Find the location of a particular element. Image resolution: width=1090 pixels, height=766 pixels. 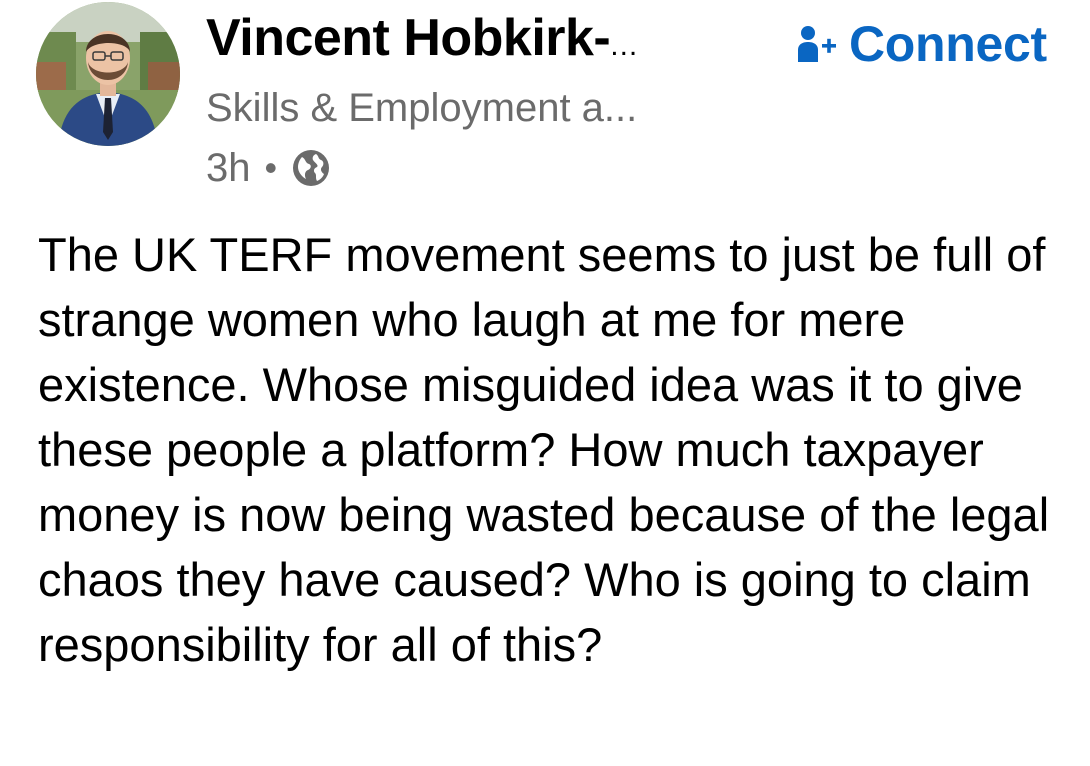

connect-button: Connect is located at coordinates (921, 44).